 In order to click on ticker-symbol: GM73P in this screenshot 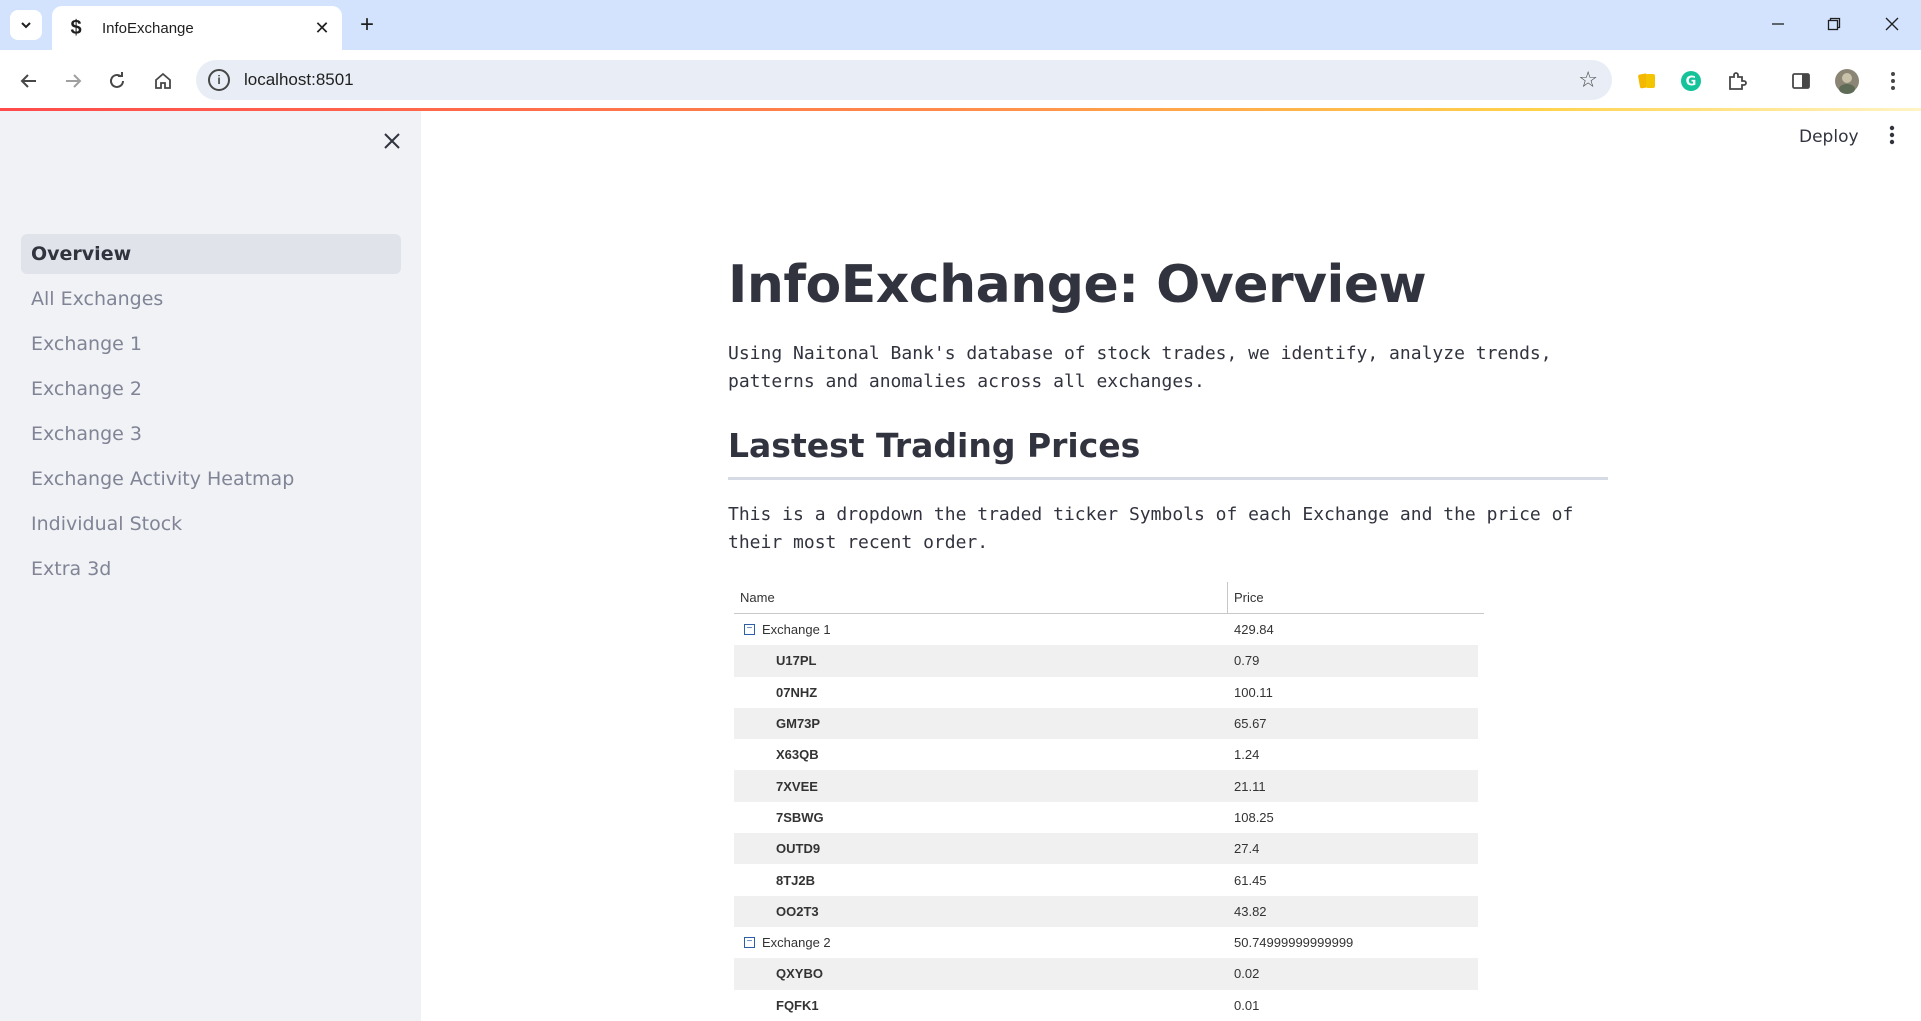, I will do `click(798, 724)`.